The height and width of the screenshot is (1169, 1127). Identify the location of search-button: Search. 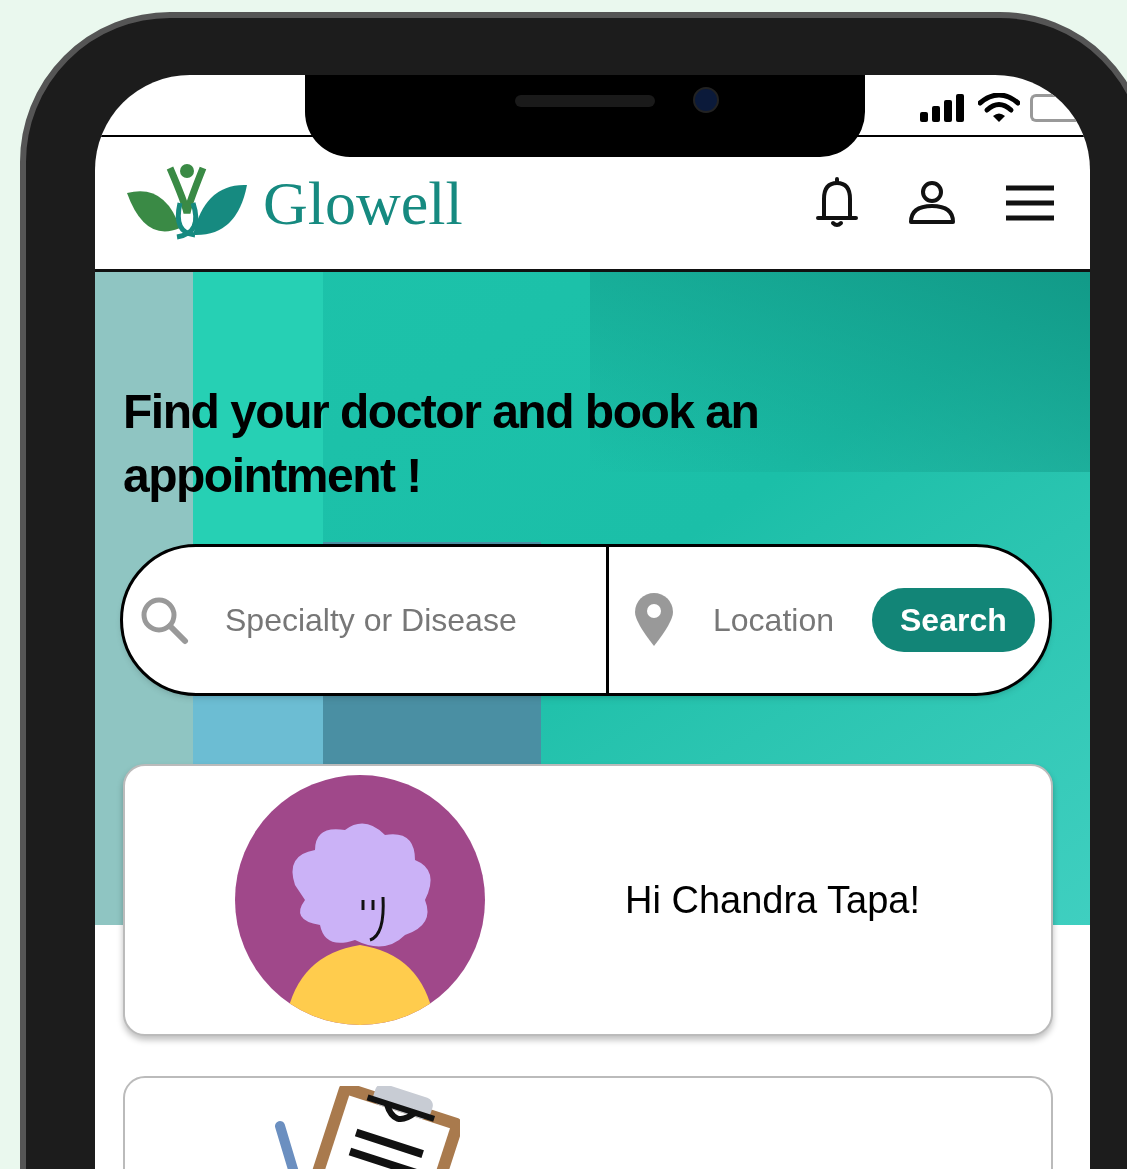
(953, 620).